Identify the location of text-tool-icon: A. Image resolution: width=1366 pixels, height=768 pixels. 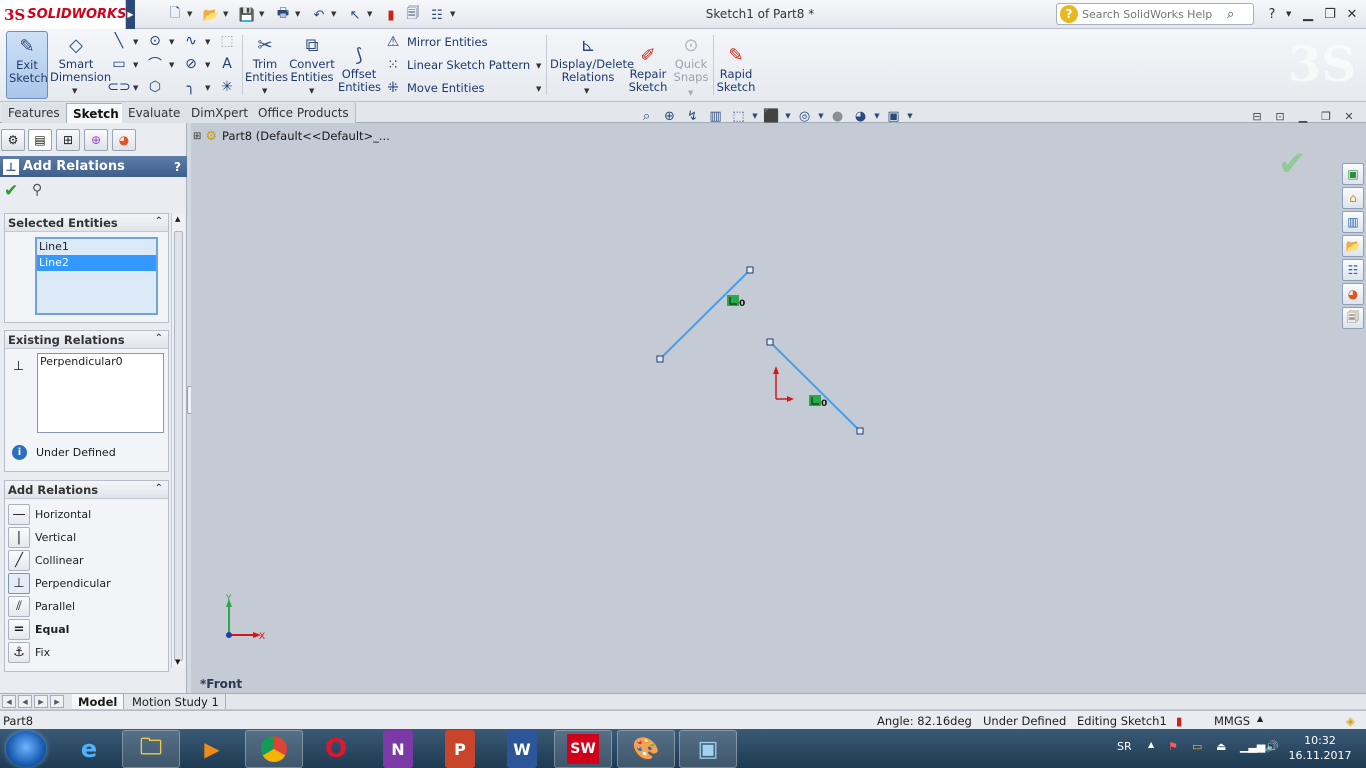
(227, 64).